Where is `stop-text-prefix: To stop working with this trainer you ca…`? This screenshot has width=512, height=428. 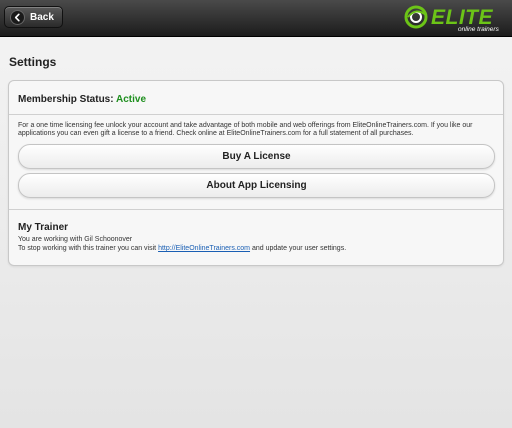 stop-text-prefix: To stop working with this trainer you ca… is located at coordinates (88, 248).